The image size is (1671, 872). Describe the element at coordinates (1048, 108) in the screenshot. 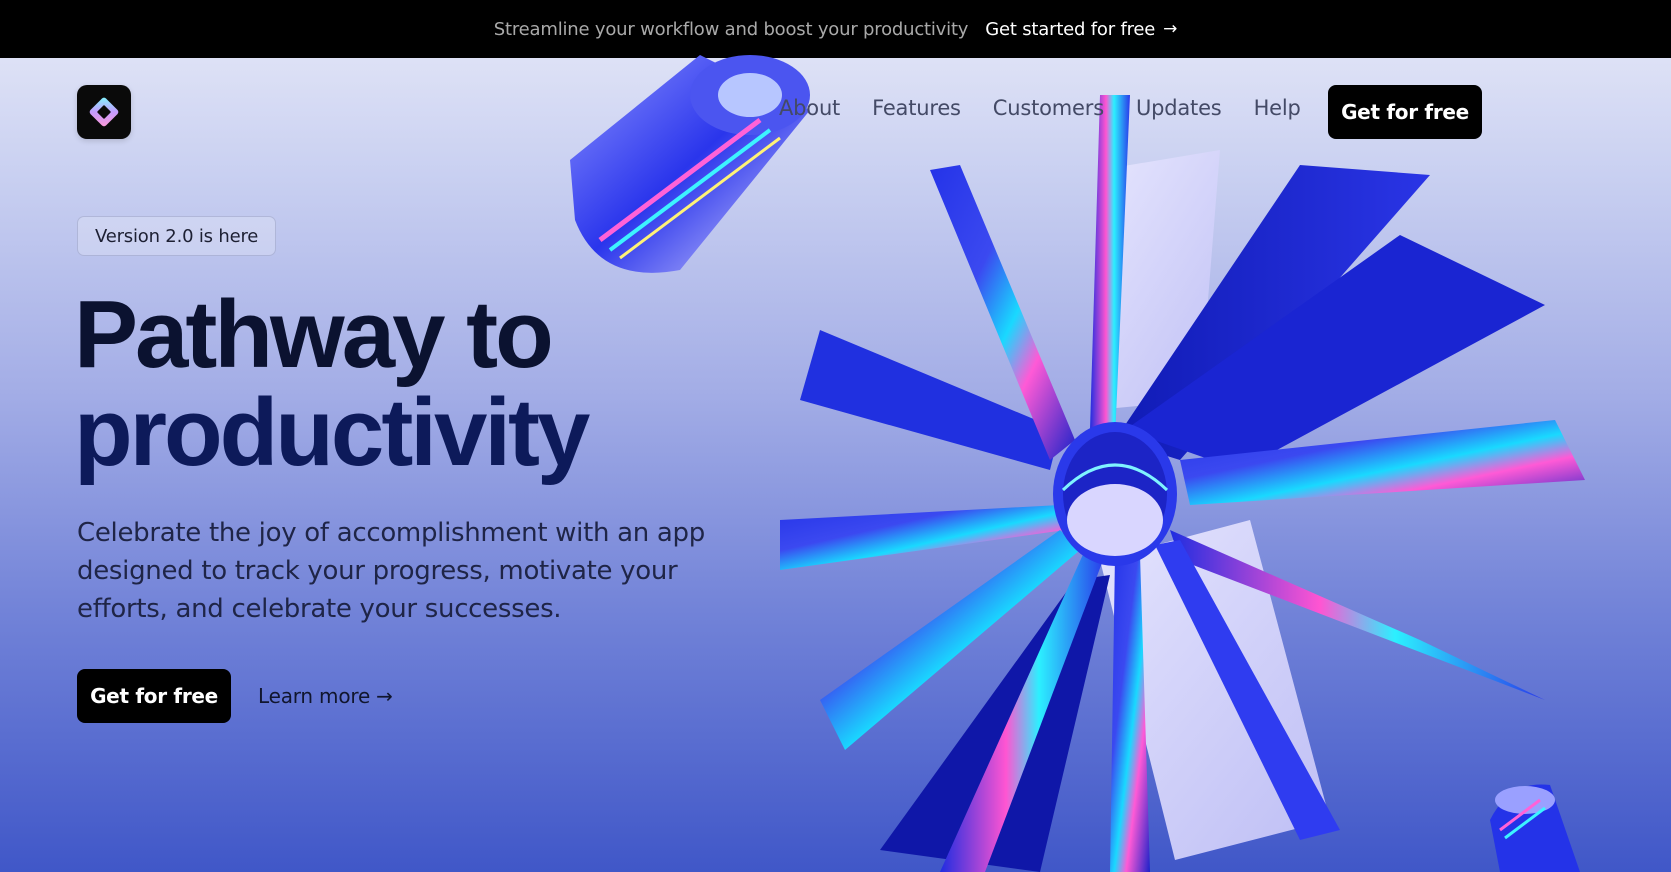

I see `nav-link-customers: Customers` at that location.